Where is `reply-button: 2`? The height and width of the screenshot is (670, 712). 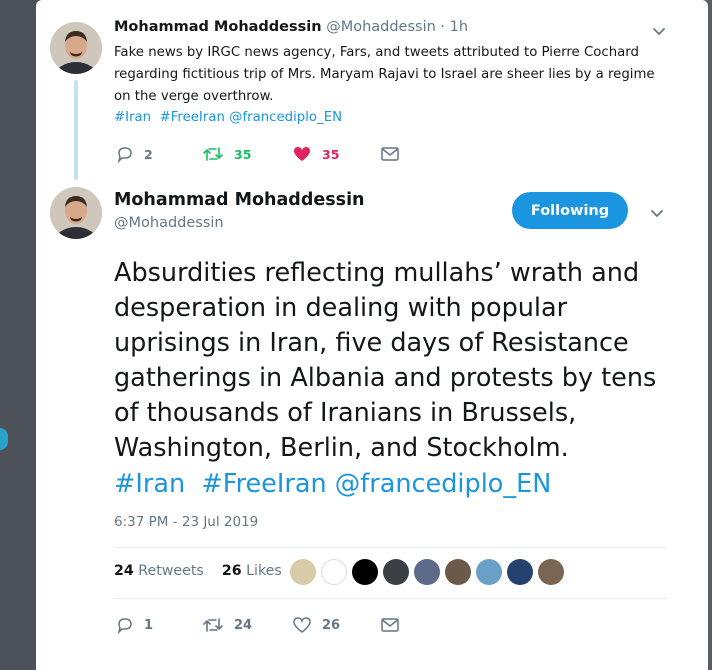
reply-button: 2 is located at coordinates (134, 154).